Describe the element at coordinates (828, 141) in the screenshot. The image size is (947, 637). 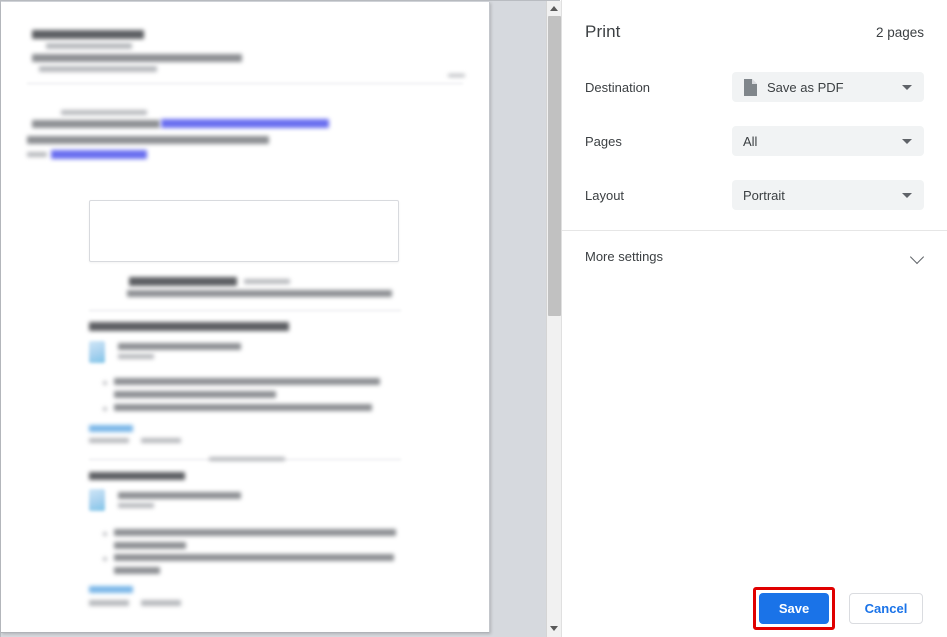
I see `pages-select: All` at that location.